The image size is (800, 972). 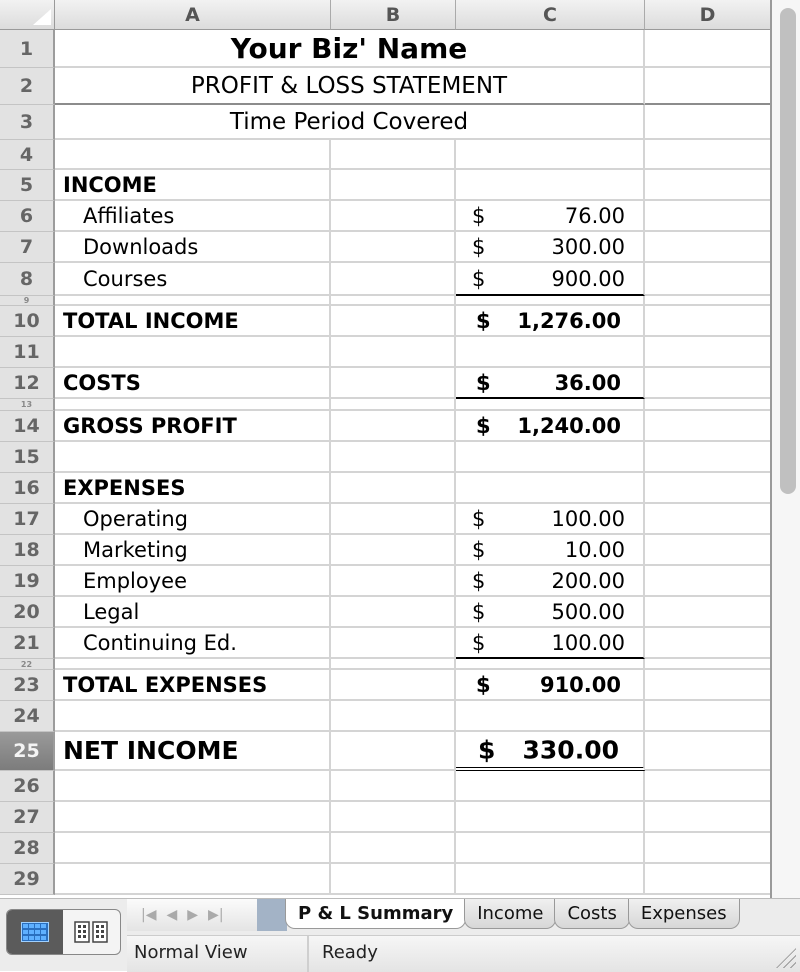 What do you see at coordinates (550, 216) in the screenshot?
I see `cell-c6: $76.00` at bounding box center [550, 216].